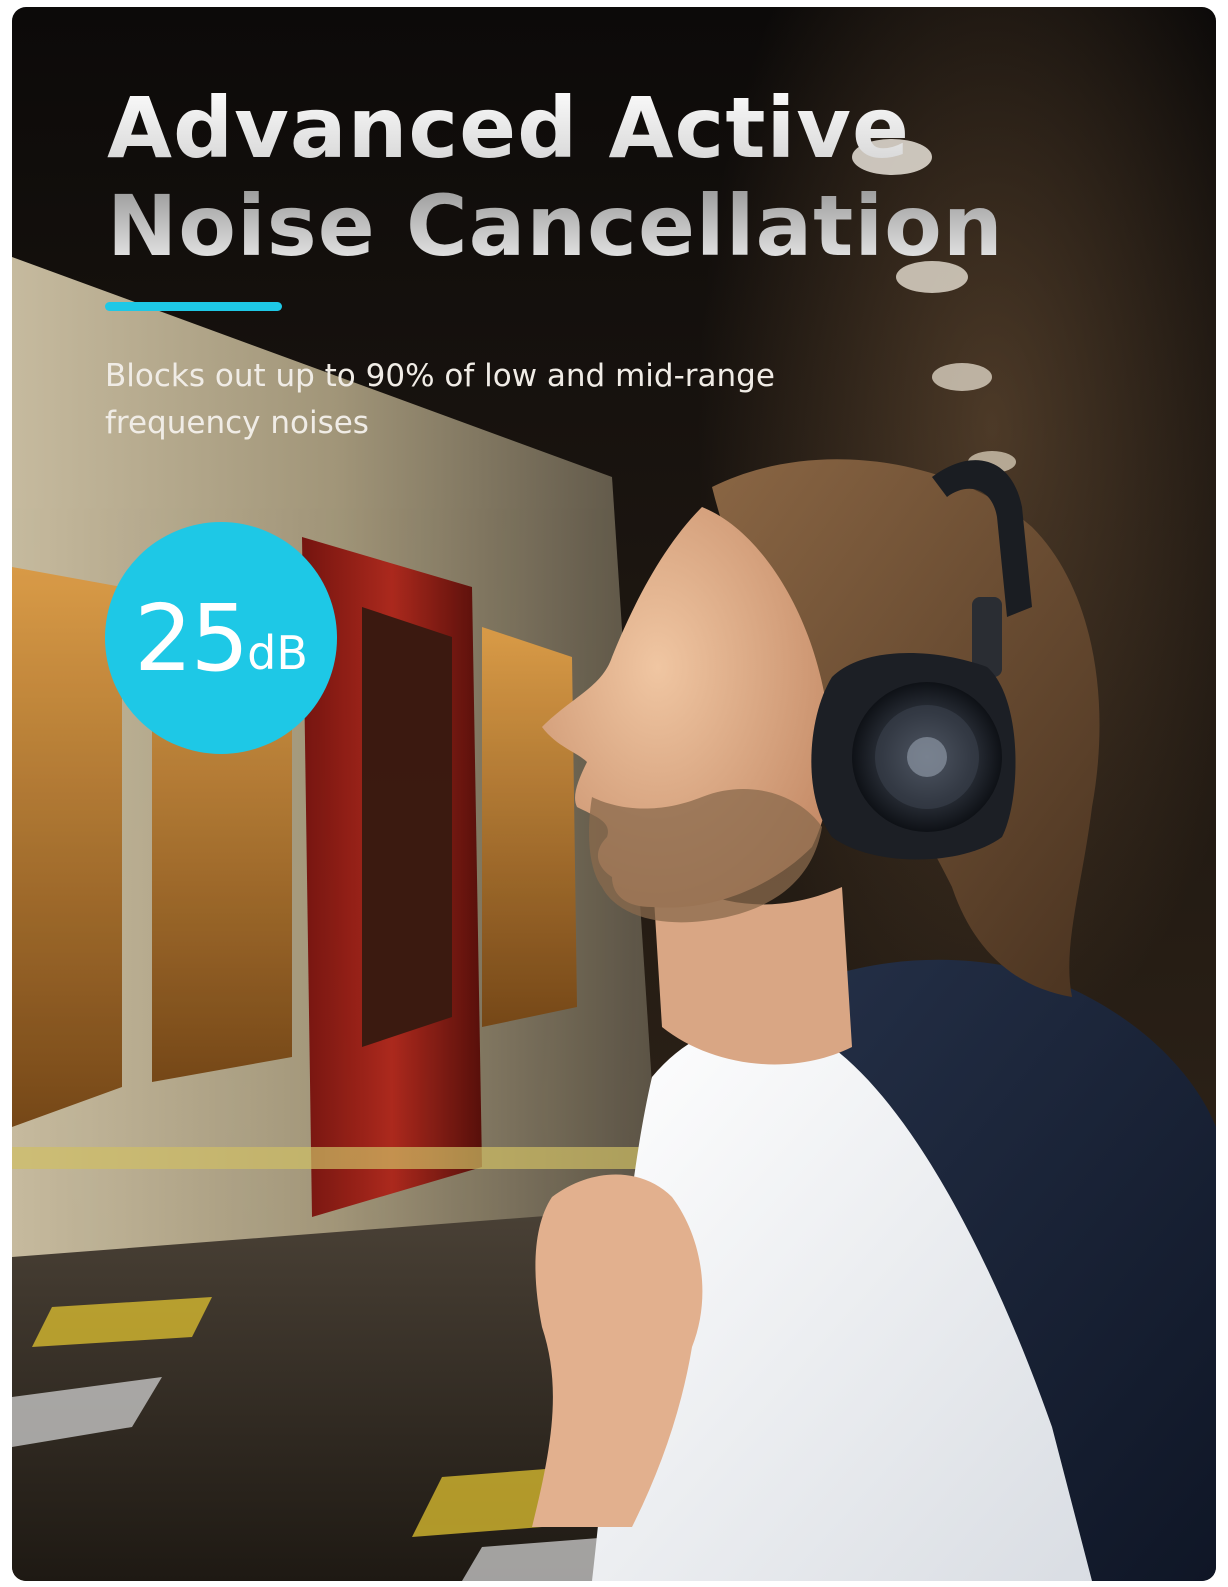 Image resolution: width=1228 pixels, height=1587 pixels. What do you see at coordinates (191, 638) in the screenshot?
I see `decibel-value: 25` at bounding box center [191, 638].